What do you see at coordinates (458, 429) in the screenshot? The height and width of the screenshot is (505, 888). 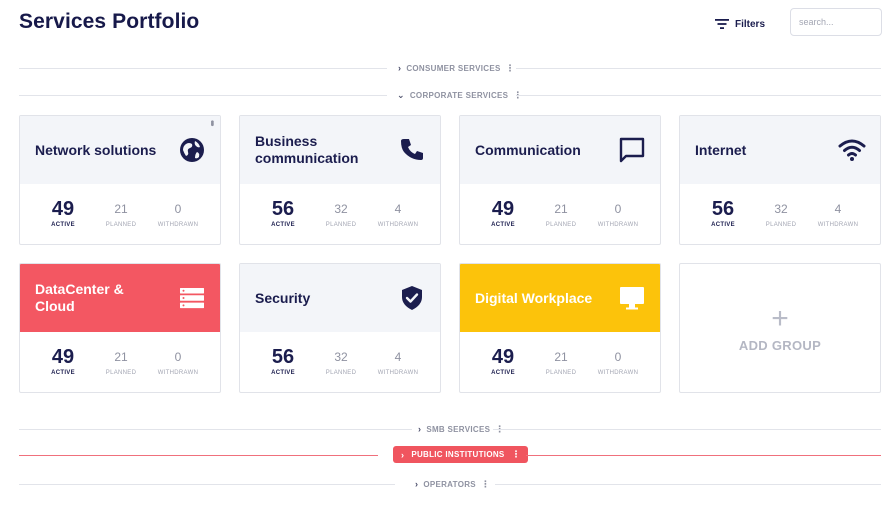 I see `section-label: SMB SERVICES` at bounding box center [458, 429].